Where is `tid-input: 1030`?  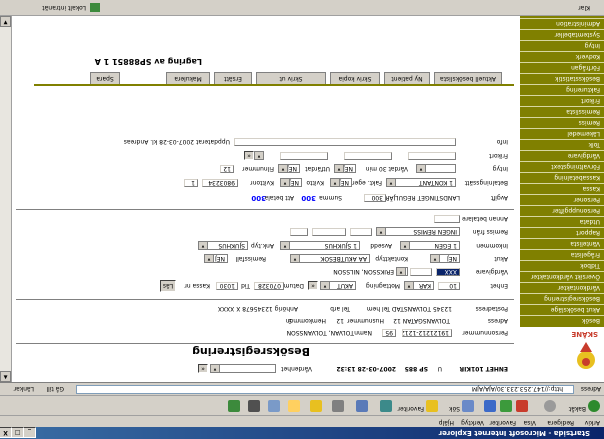
tid-input: 1030 is located at coordinates (227, 286).